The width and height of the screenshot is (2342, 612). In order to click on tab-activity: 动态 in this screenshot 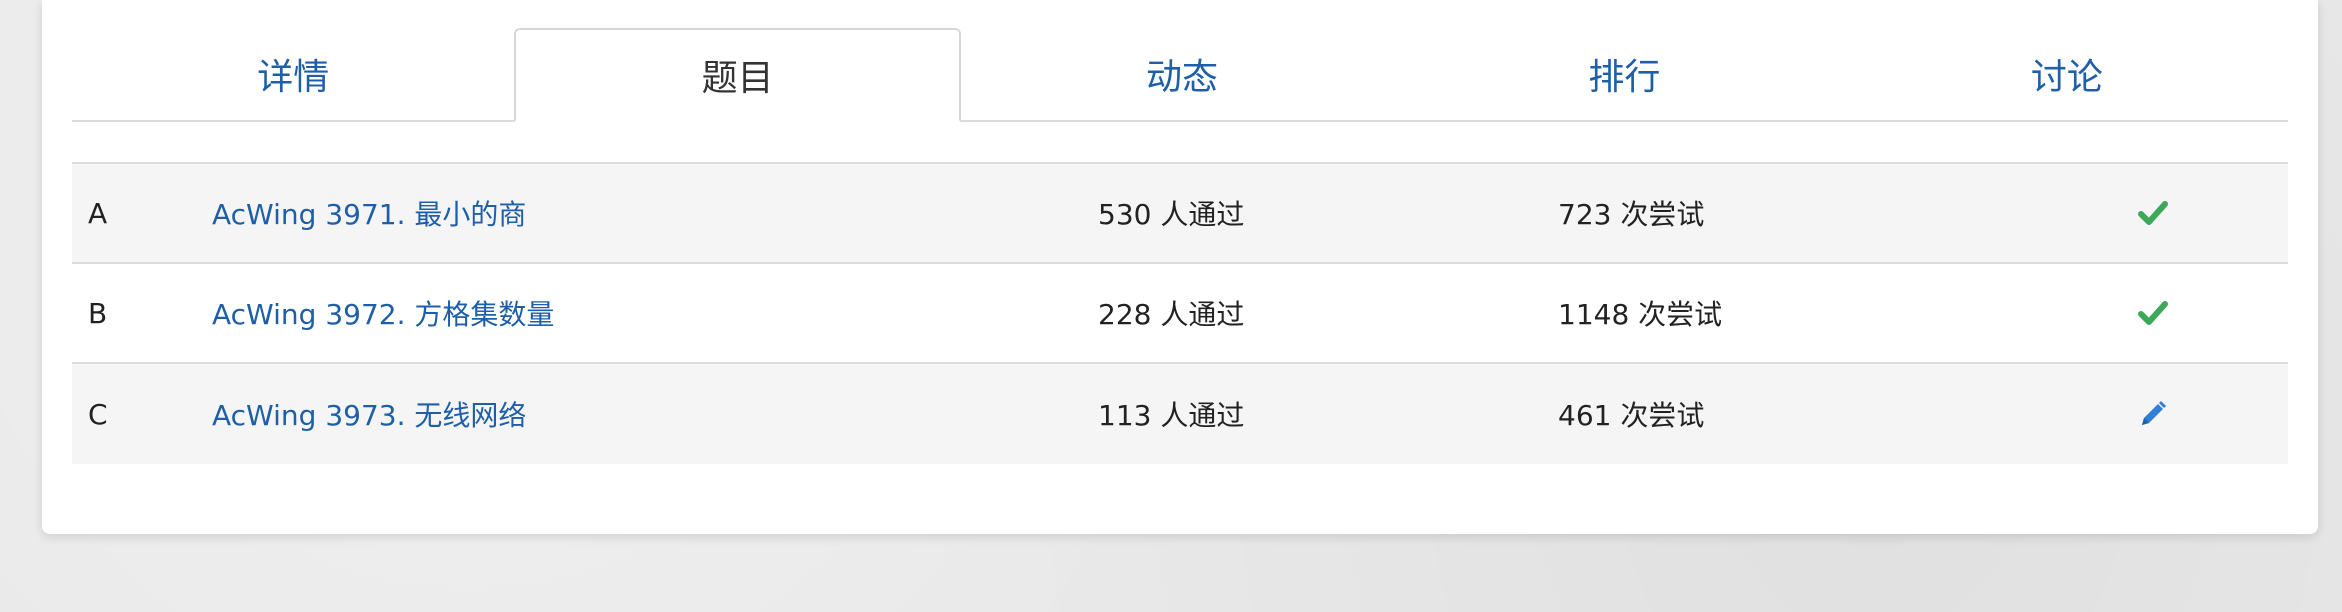, I will do `click(1182, 75)`.